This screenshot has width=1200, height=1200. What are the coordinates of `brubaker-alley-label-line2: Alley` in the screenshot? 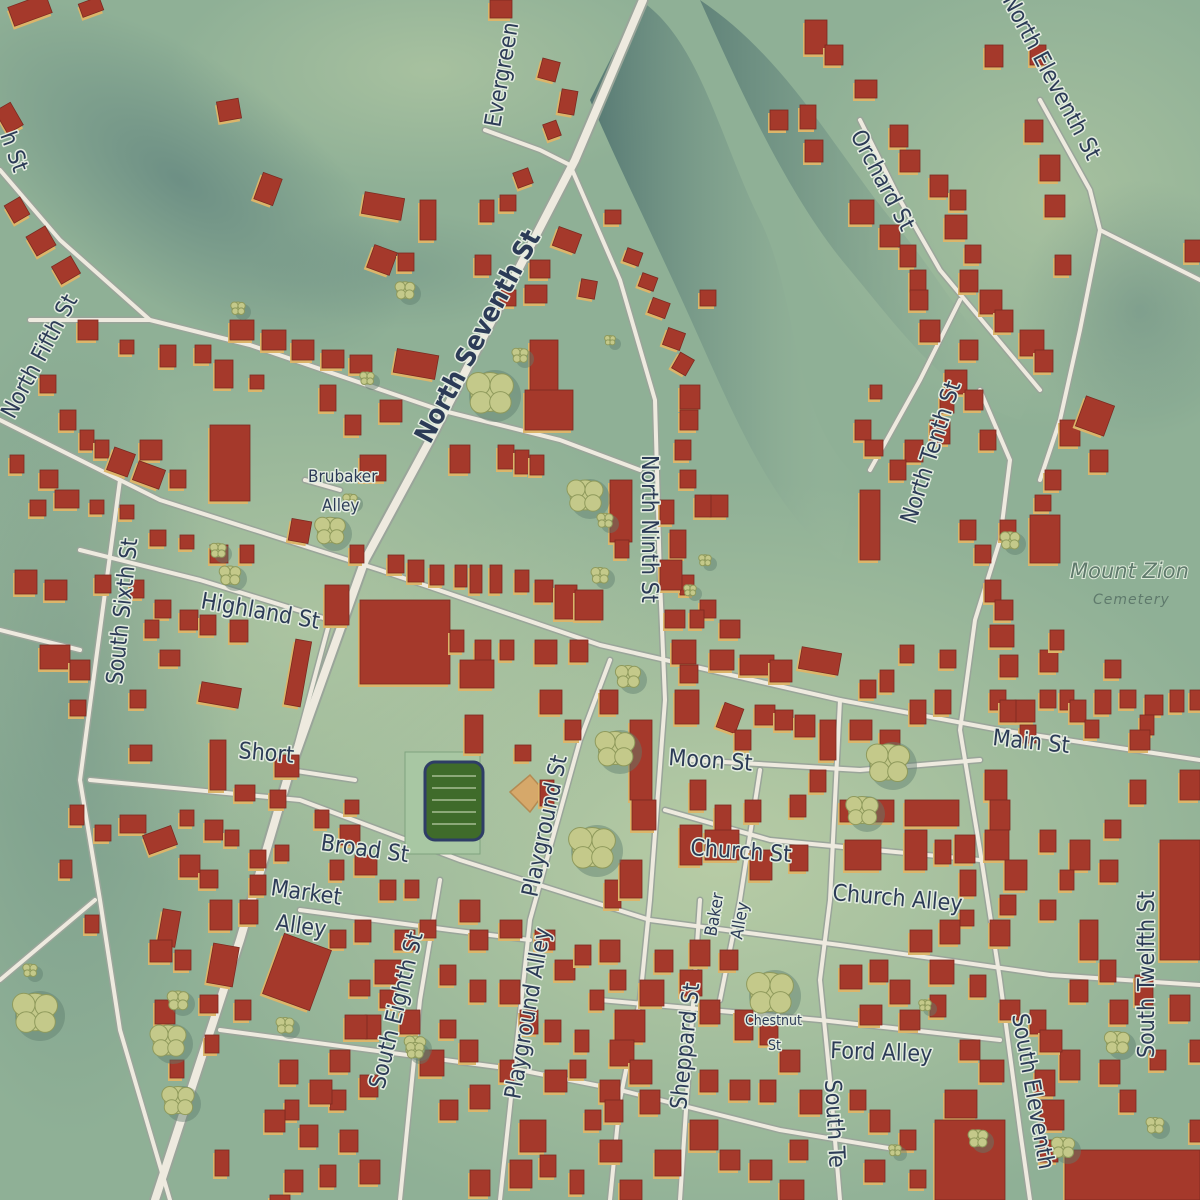 It's located at (340, 506).